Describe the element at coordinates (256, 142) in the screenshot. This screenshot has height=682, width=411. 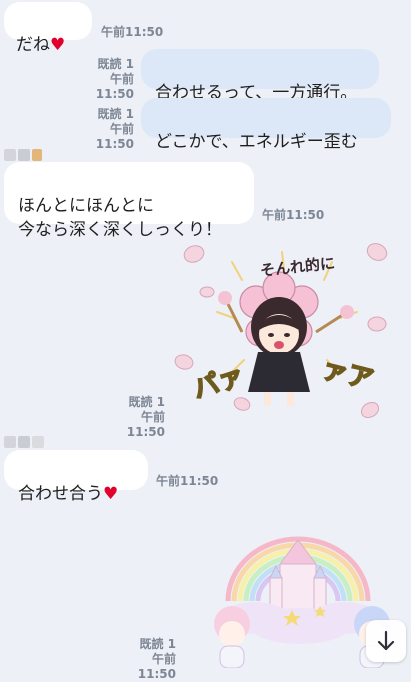
I see `message-text: どこかで、エネルギー歪む` at that location.